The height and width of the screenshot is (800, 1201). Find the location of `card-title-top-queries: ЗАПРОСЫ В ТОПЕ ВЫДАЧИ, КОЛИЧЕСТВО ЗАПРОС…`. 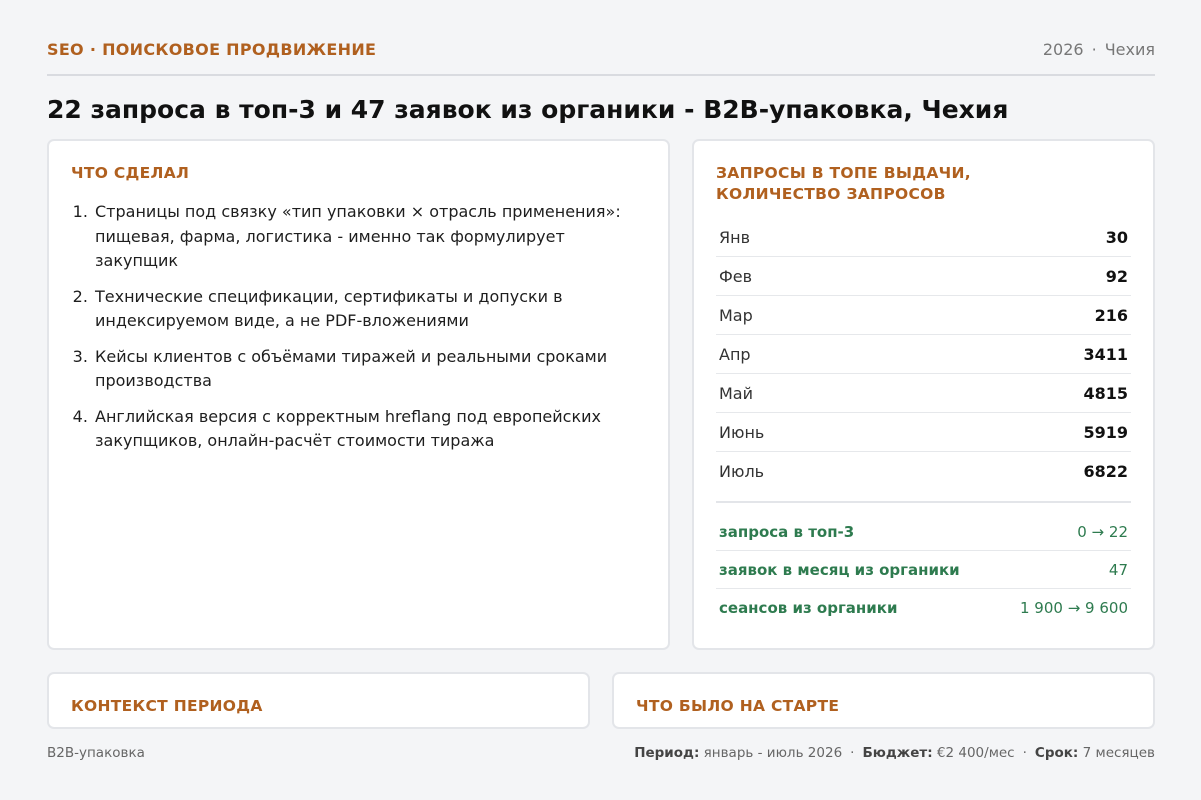

card-title-top-queries: ЗАПРОСЫ В ТОПЕ ВЫДАЧИ, КОЛИЧЕСТВО ЗАПРОС… is located at coordinates (843, 183).